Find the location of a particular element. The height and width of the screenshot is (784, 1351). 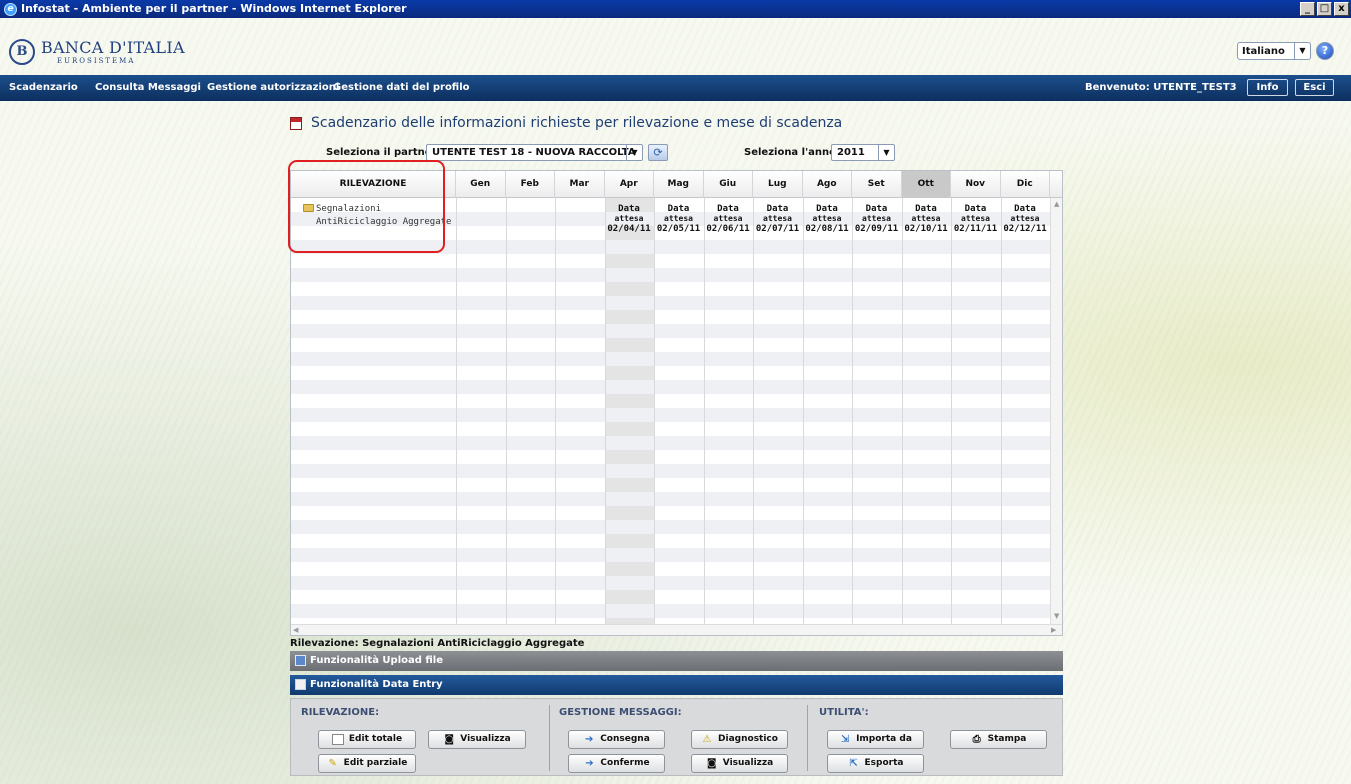

group-gestione-title: GESTIONE MESSAGGI: is located at coordinates (620, 712).